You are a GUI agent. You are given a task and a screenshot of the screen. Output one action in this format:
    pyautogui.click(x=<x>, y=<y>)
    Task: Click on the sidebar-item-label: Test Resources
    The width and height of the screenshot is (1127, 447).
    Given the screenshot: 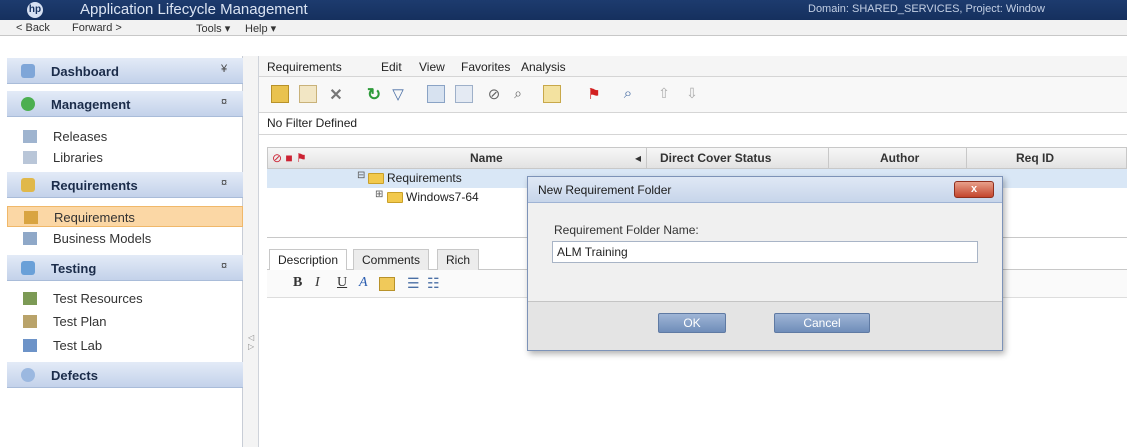 What is the action you would take?
    pyautogui.click(x=98, y=298)
    